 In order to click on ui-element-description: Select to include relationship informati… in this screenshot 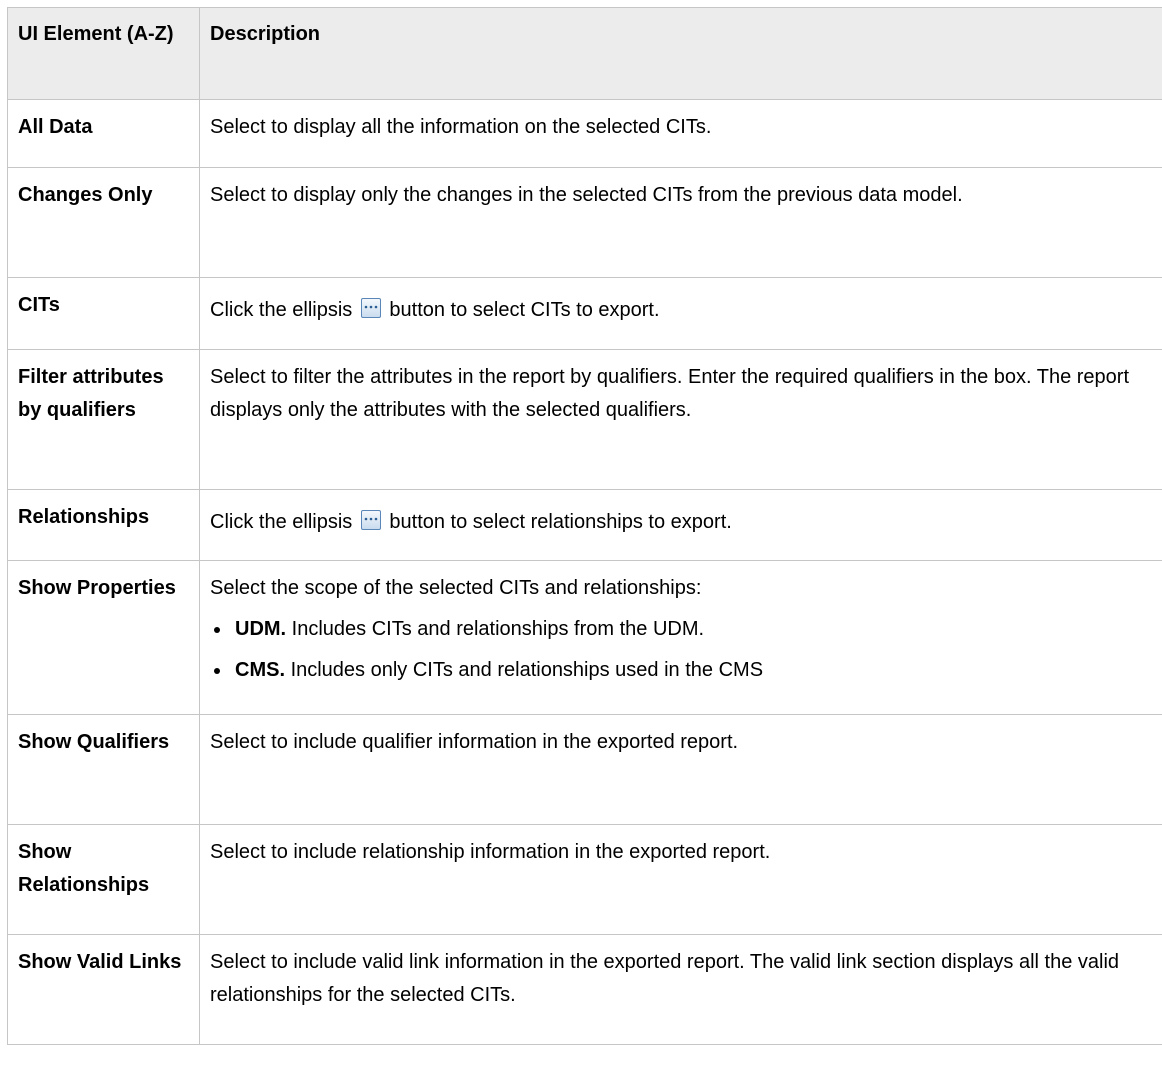, I will do `click(680, 879)`.